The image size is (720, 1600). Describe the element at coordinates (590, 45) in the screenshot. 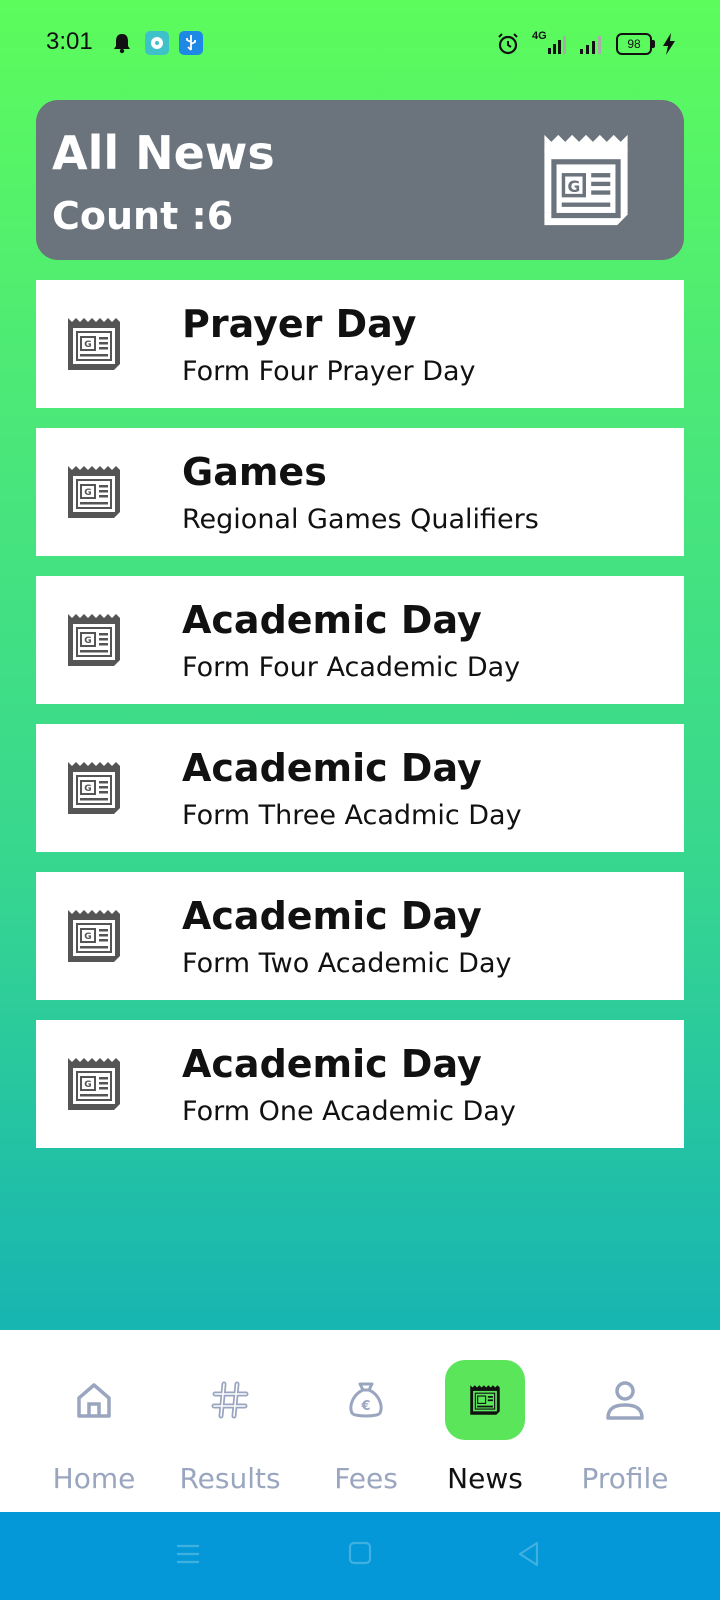

I see `signal-icon` at that location.